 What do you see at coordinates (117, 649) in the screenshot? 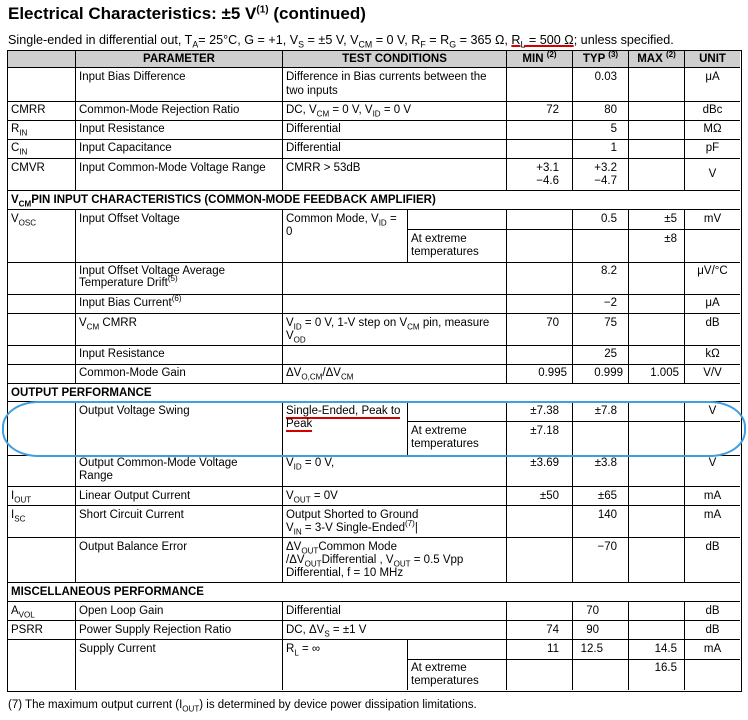
I see `row-param: Supply Current` at bounding box center [117, 649].